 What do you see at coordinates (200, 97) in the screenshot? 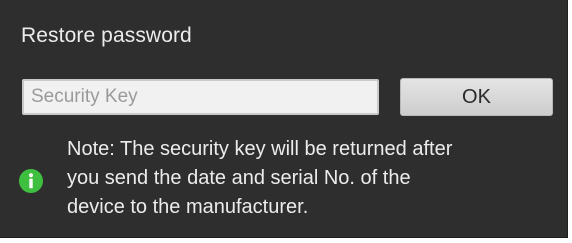
I see `security-key-input` at bounding box center [200, 97].